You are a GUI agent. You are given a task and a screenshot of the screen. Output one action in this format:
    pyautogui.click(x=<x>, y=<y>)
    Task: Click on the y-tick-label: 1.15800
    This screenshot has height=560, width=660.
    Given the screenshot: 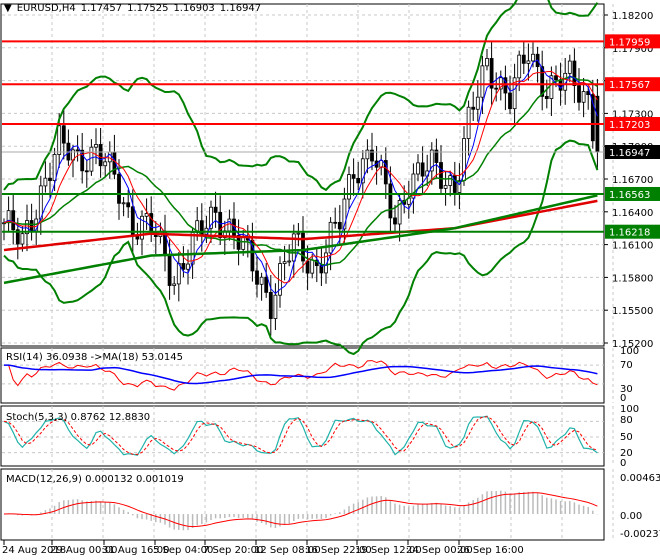 What is the action you would take?
    pyautogui.click(x=632, y=278)
    